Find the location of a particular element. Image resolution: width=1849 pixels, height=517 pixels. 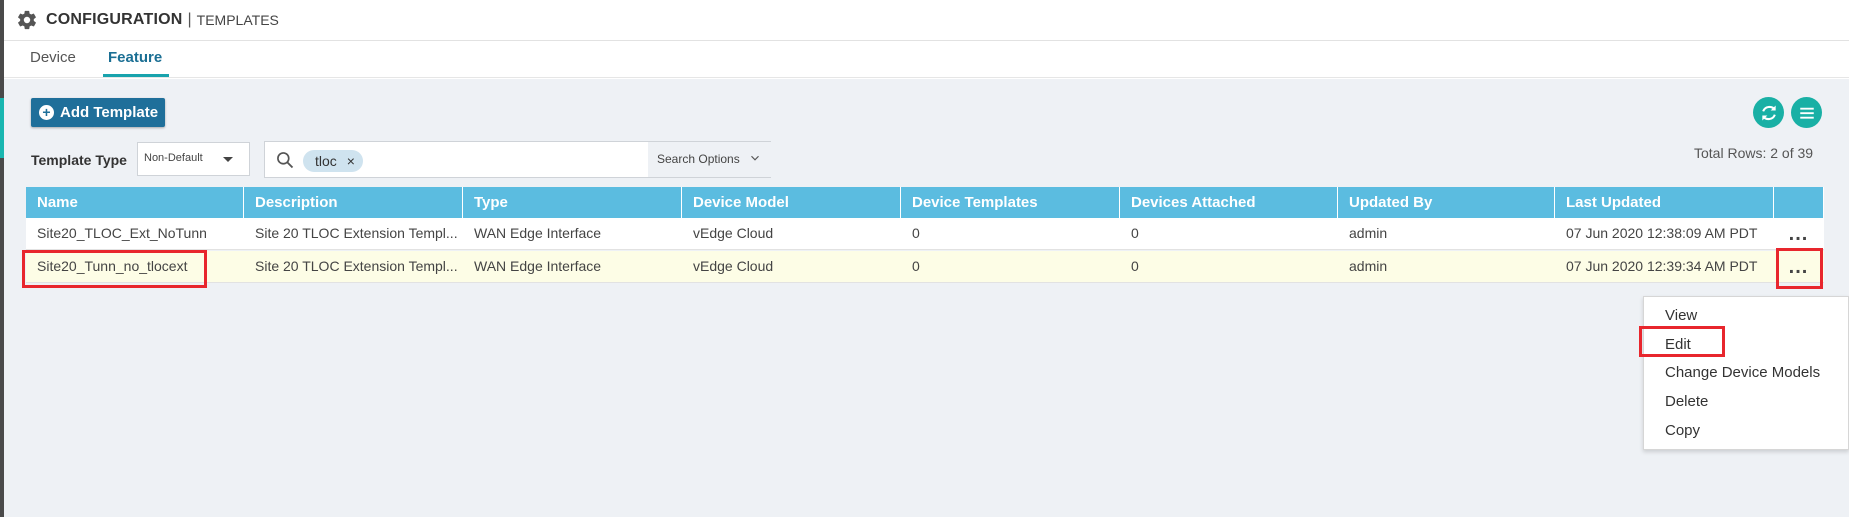

page-header: CONFIGURATION | TEMPLATES is located at coordinates (926, 20).